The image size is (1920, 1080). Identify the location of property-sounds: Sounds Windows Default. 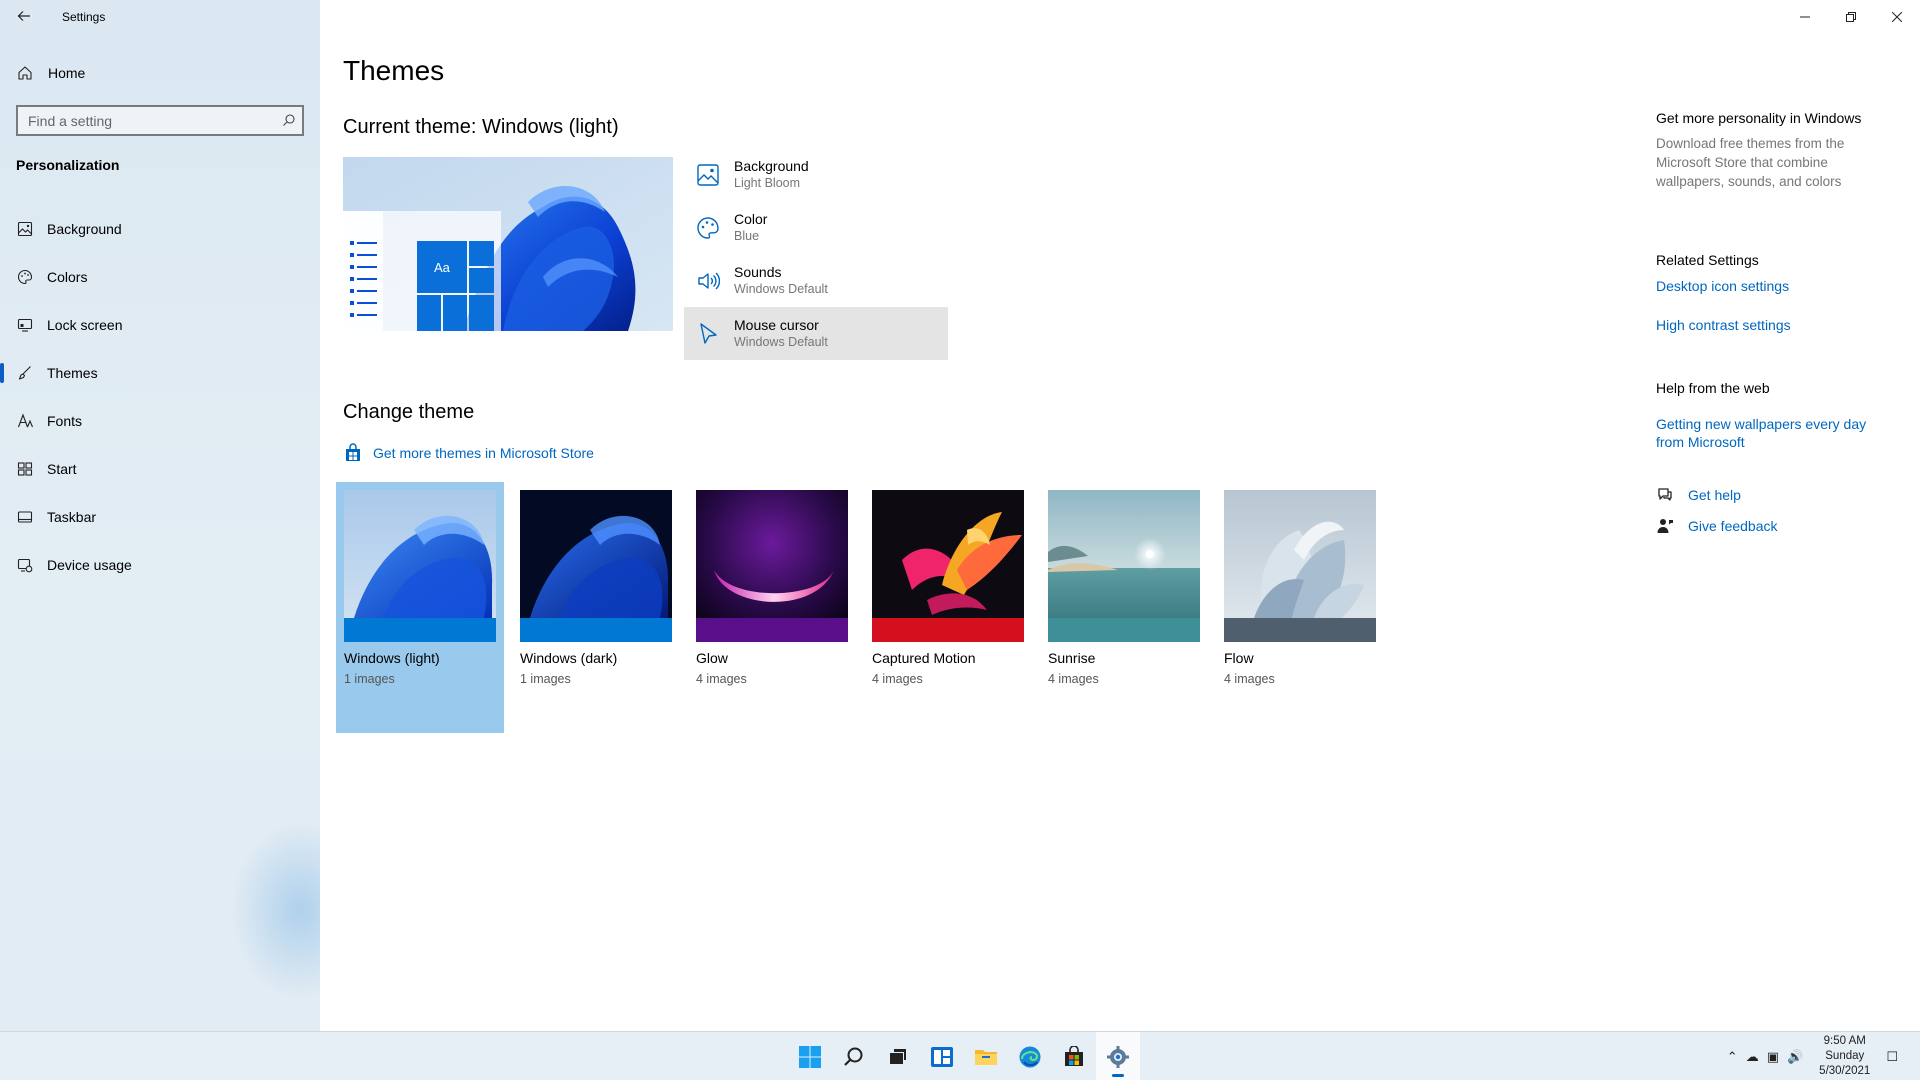
(816, 280).